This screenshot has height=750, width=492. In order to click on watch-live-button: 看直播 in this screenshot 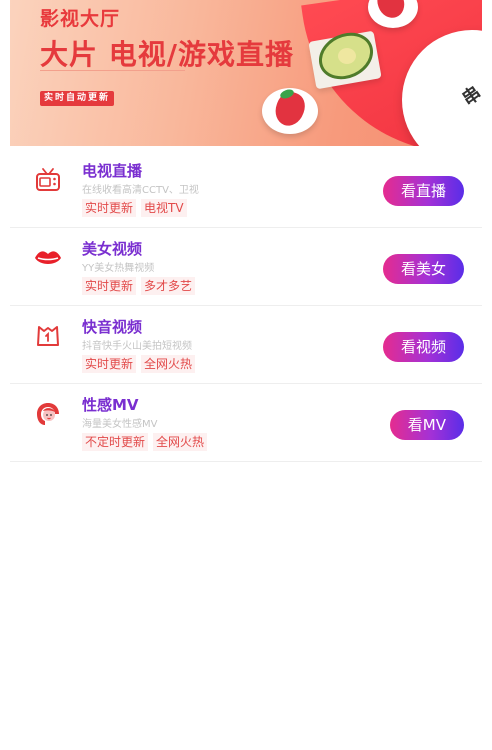, I will do `click(423, 191)`.